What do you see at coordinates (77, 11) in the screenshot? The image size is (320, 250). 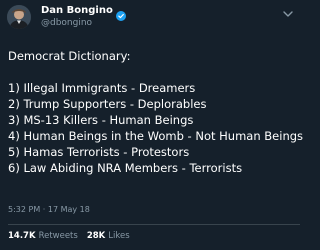 I see `author-display-name: Dan Bongino` at bounding box center [77, 11].